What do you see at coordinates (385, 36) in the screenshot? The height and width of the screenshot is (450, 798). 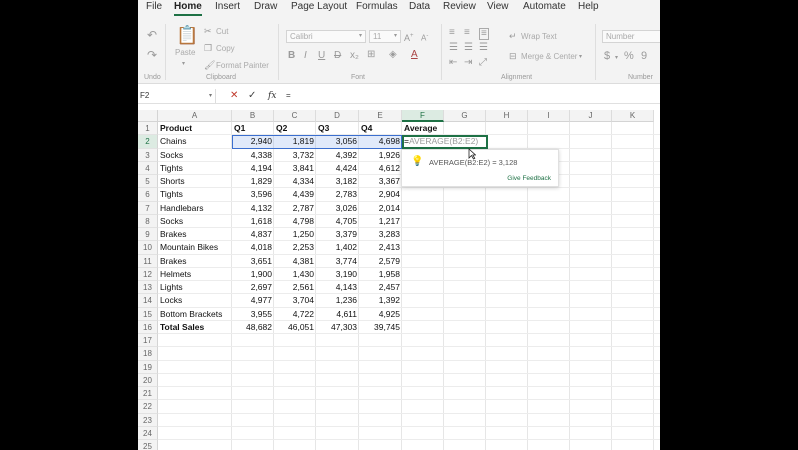 I see `font-size-box: 11 ▾` at bounding box center [385, 36].